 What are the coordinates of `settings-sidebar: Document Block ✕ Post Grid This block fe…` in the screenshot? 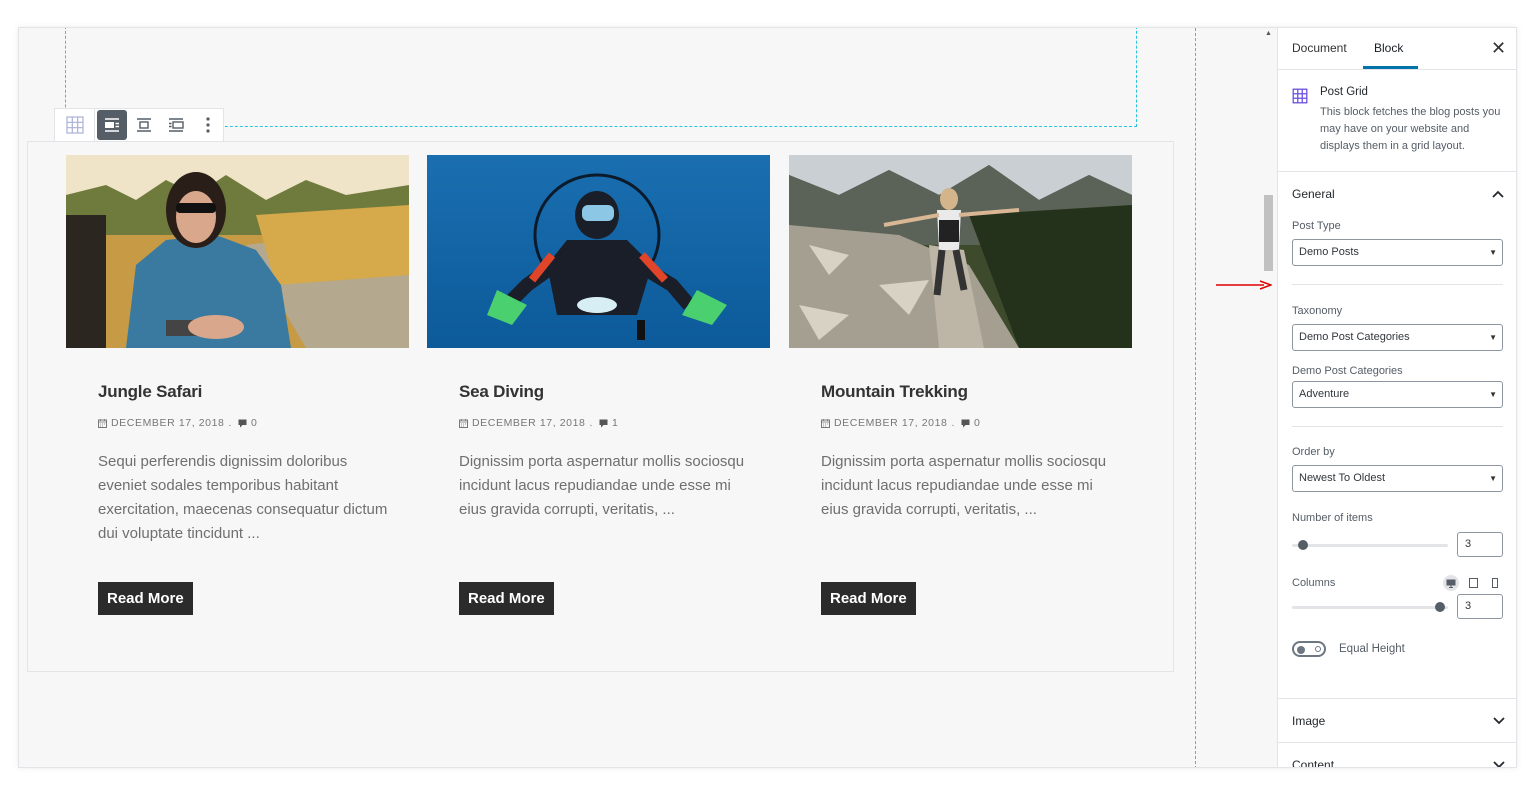 It's located at (1396, 398).